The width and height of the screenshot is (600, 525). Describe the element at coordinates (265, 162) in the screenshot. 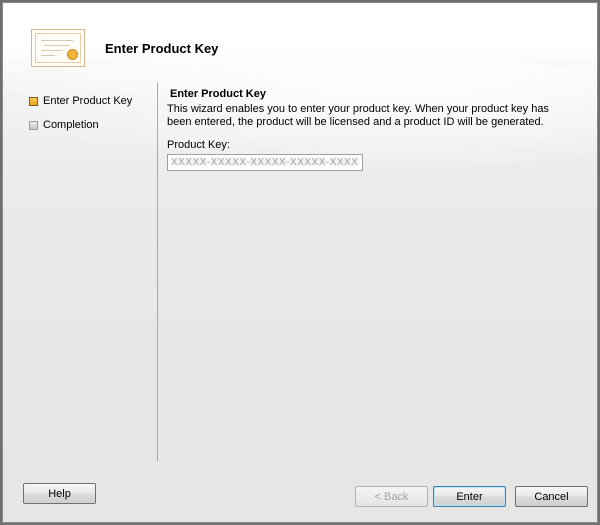

I see `product-key-input` at that location.